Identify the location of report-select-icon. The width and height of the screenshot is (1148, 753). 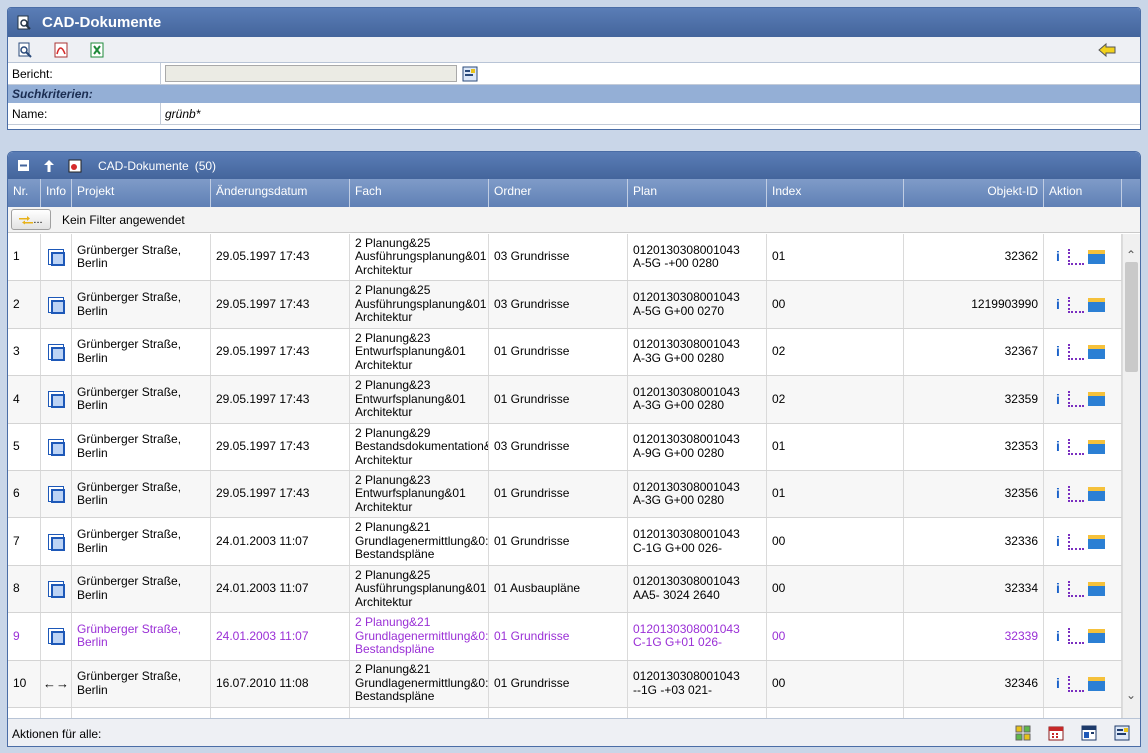
(470, 74).